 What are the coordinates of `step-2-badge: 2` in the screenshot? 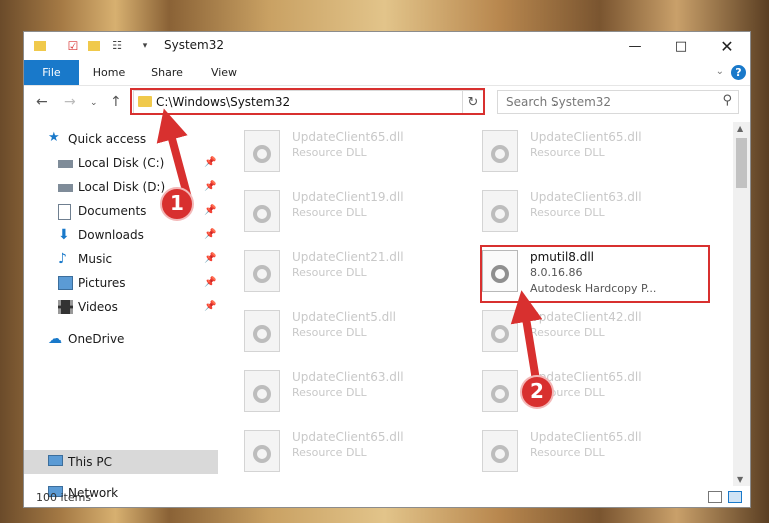 It's located at (537, 392).